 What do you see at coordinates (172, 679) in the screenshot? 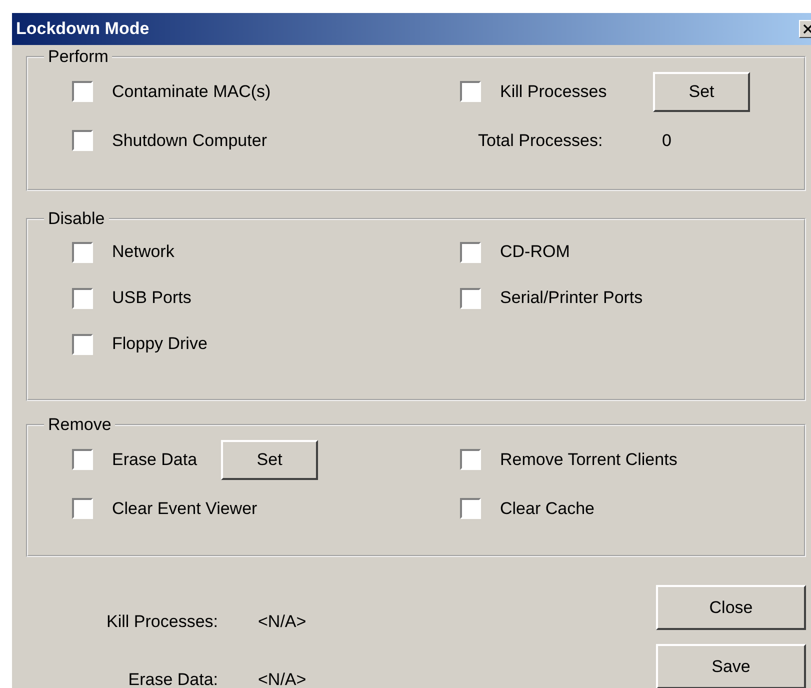
I see `status-label: Erase Data:` at bounding box center [172, 679].